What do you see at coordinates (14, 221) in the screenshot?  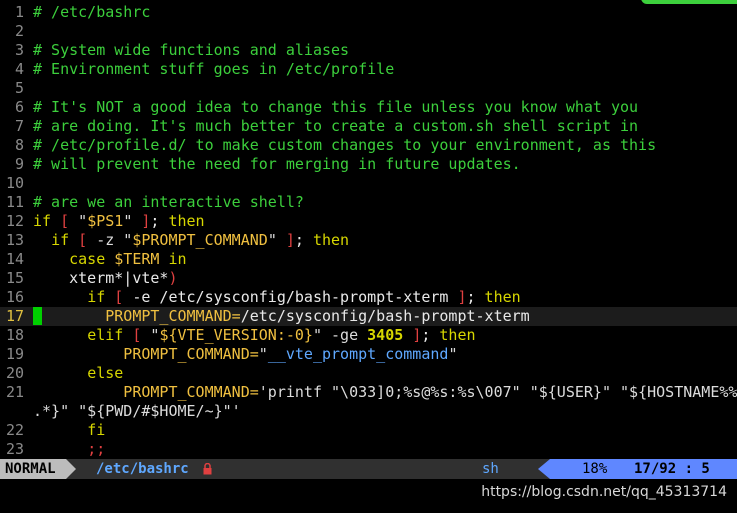 I see `line-number: 12` at bounding box center [14, 221].